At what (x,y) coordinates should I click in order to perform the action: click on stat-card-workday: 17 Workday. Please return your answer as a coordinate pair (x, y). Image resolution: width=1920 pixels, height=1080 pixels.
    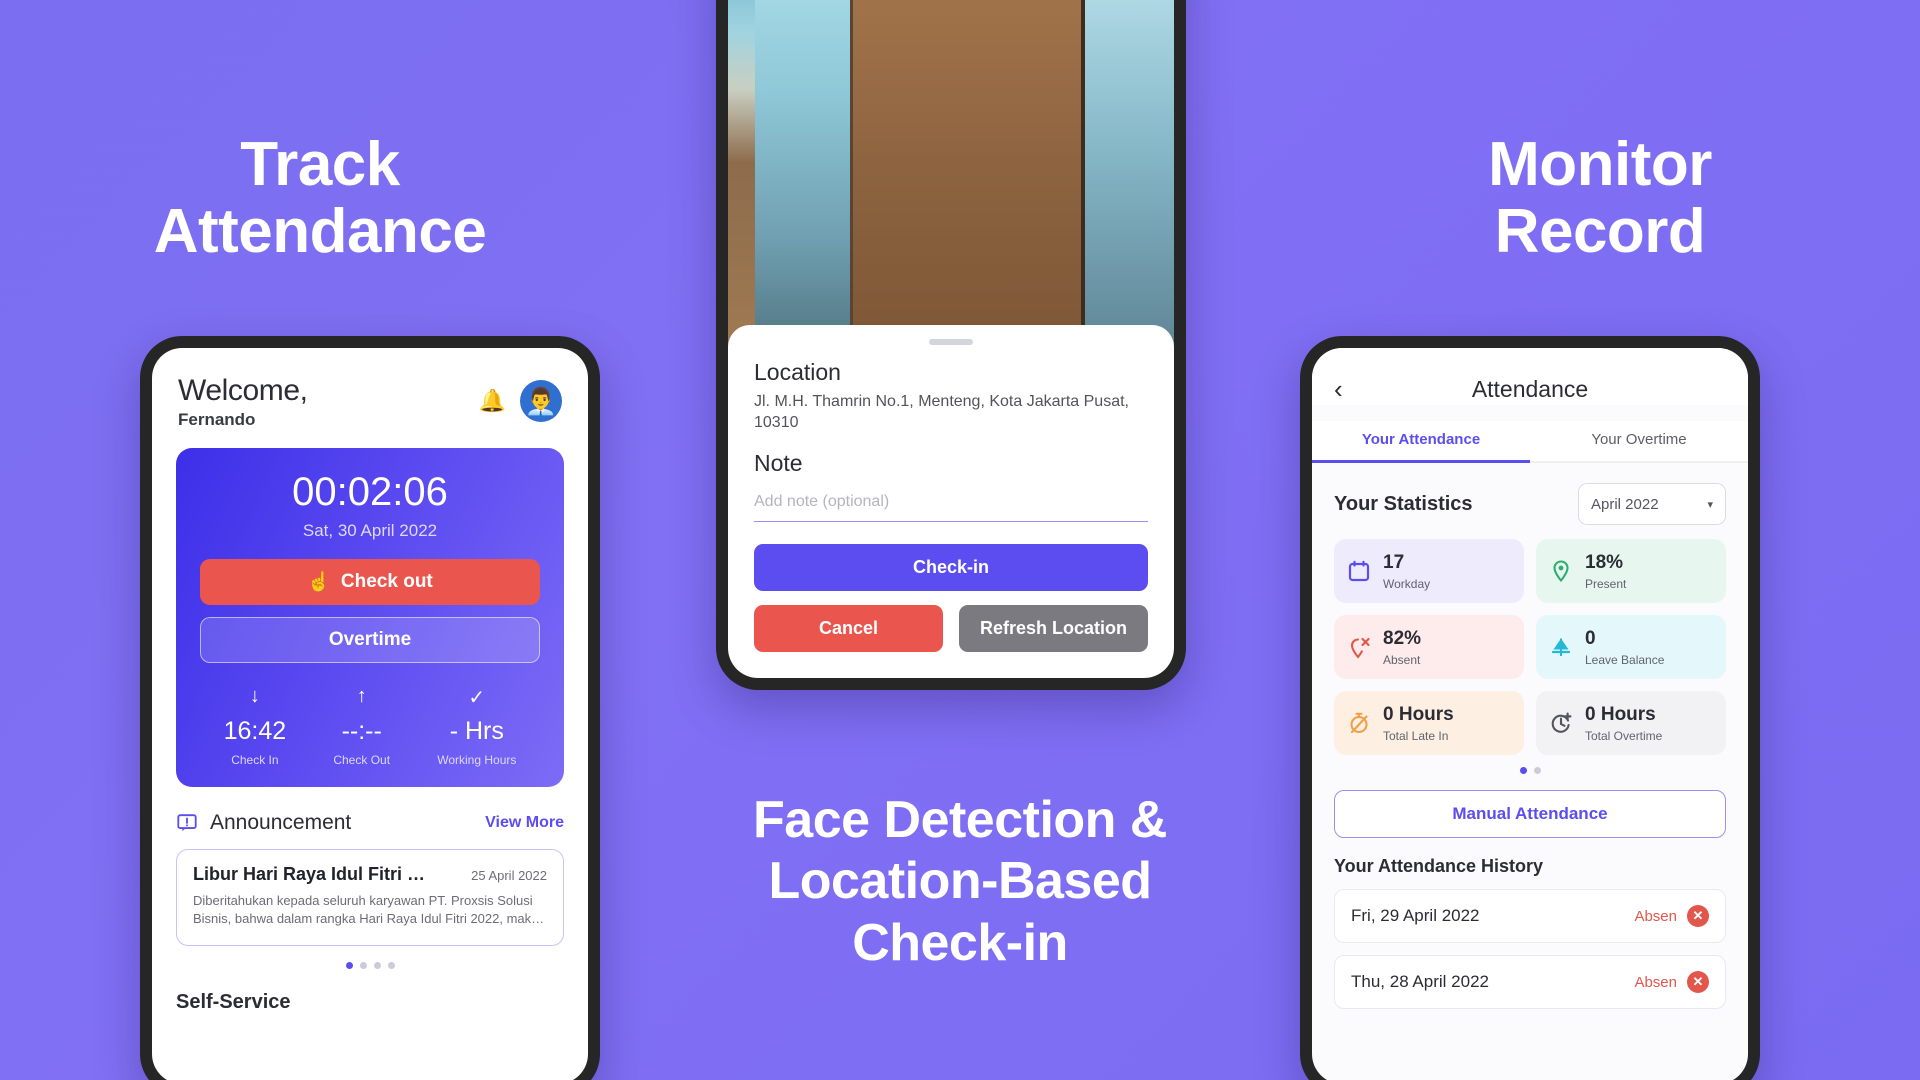
    Looking at the image, I should click on (1429, 571).